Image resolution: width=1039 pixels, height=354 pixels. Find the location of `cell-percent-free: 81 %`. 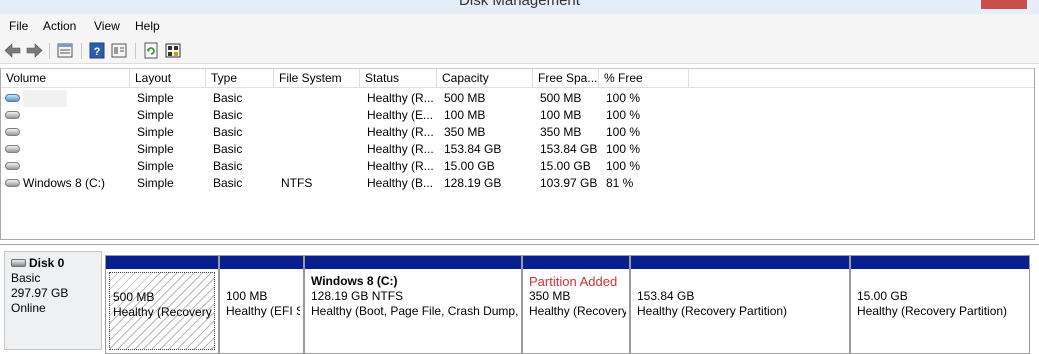

cell-percent-free: 81 % is located at coordinates (620, 183).